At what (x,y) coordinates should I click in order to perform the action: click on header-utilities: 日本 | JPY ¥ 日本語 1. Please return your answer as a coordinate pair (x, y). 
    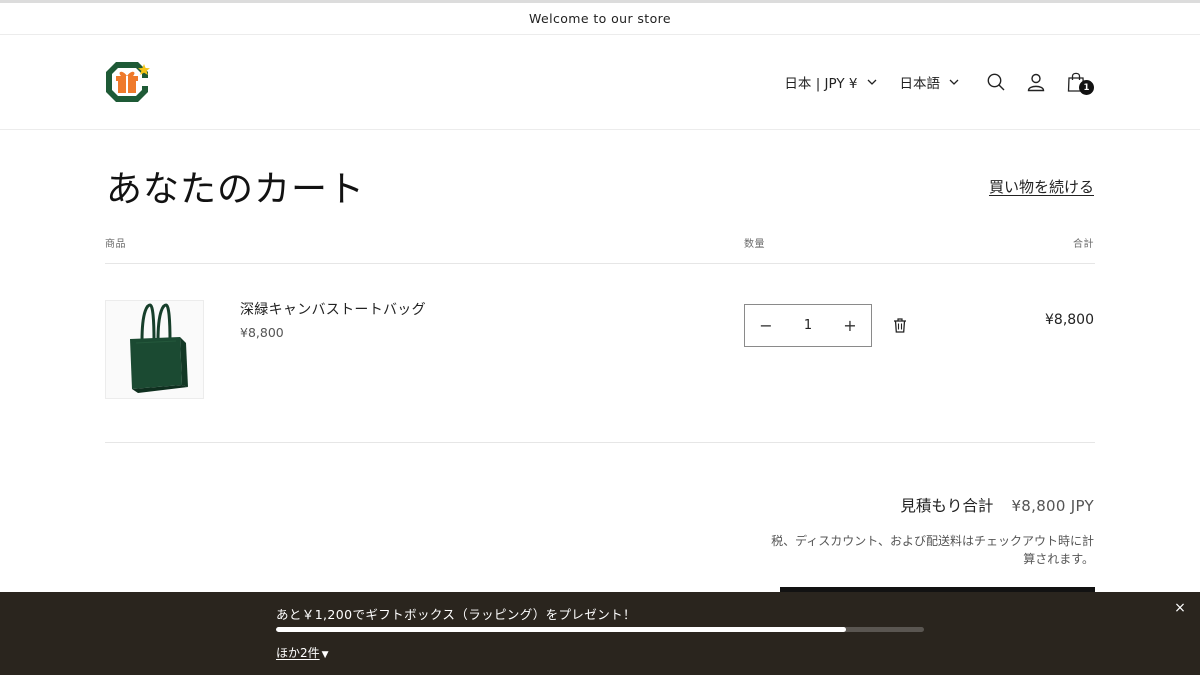
    Looking at the image, I should click on (940, 82).